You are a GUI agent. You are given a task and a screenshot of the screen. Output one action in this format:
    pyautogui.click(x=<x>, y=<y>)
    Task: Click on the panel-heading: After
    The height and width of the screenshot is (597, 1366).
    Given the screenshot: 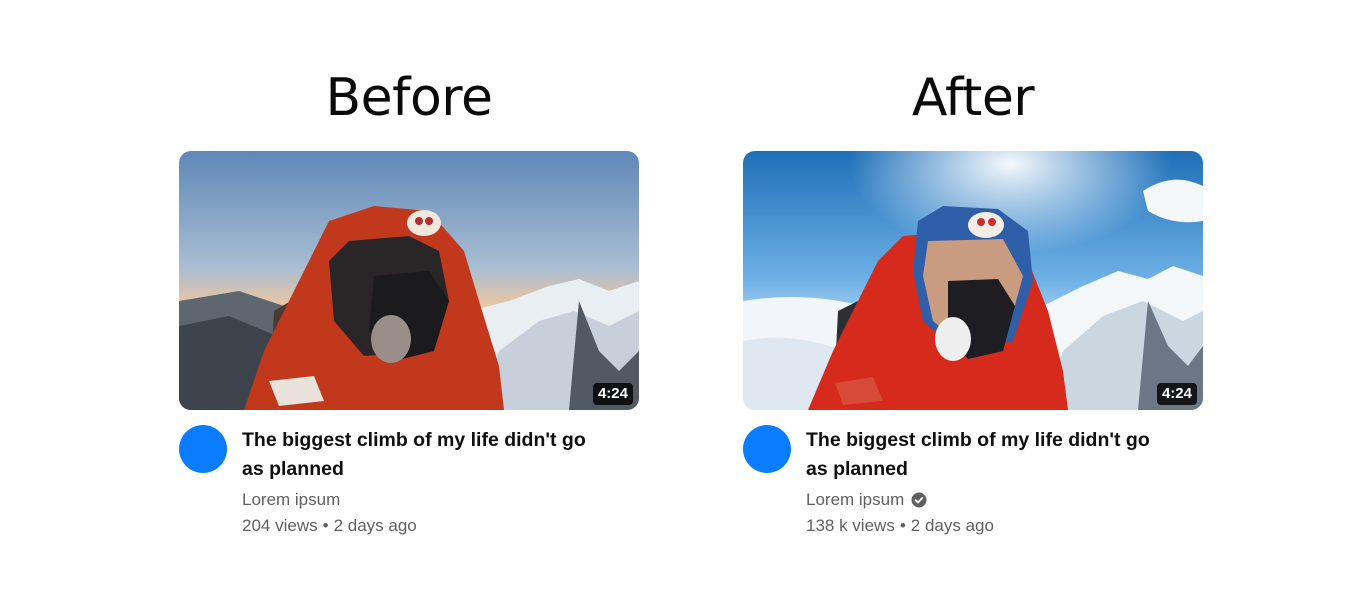 What is the action you would take?
    pyautogui.click(x=973, y=98)
    